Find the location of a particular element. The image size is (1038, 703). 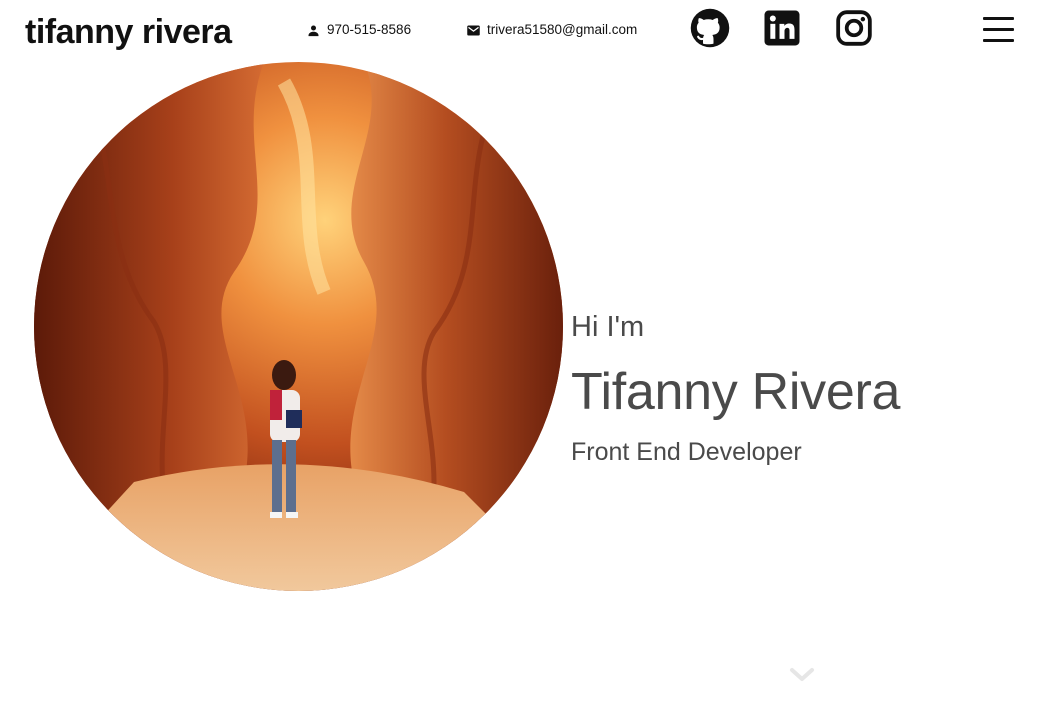

github-icon is located at coordinates (710, 28).